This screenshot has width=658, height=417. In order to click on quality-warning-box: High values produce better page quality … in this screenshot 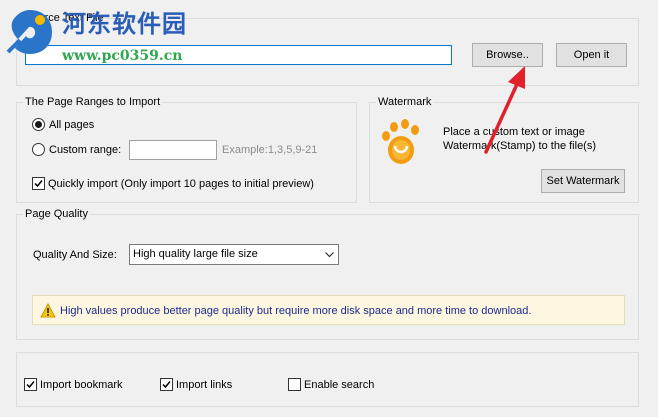, I will do `click(328, 310)`.